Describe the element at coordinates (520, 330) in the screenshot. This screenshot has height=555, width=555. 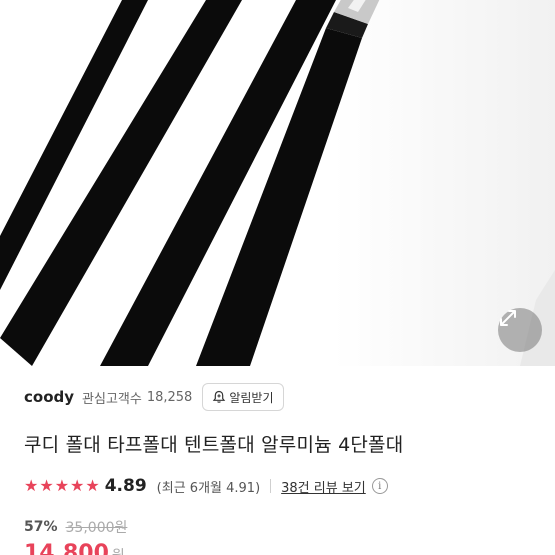
I see `zoom-button` at that location.